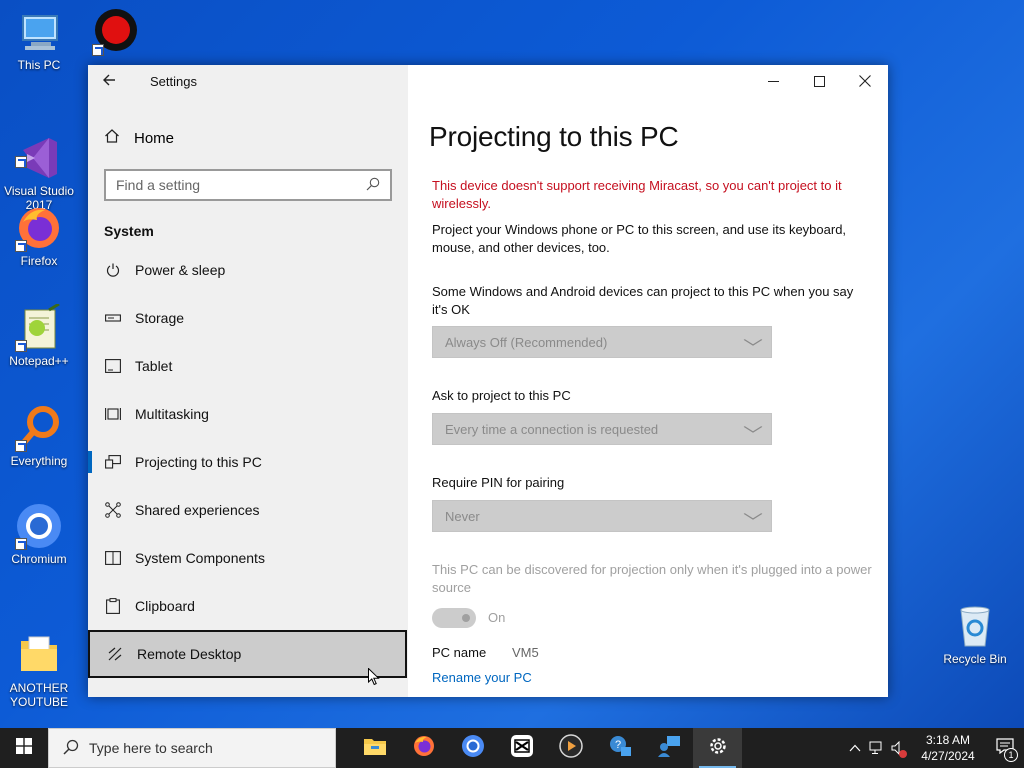 This screenshot has width=1024, height=768. I want to click on sidebar-item-projecting: Projecting to this PC, so click(248, 462).